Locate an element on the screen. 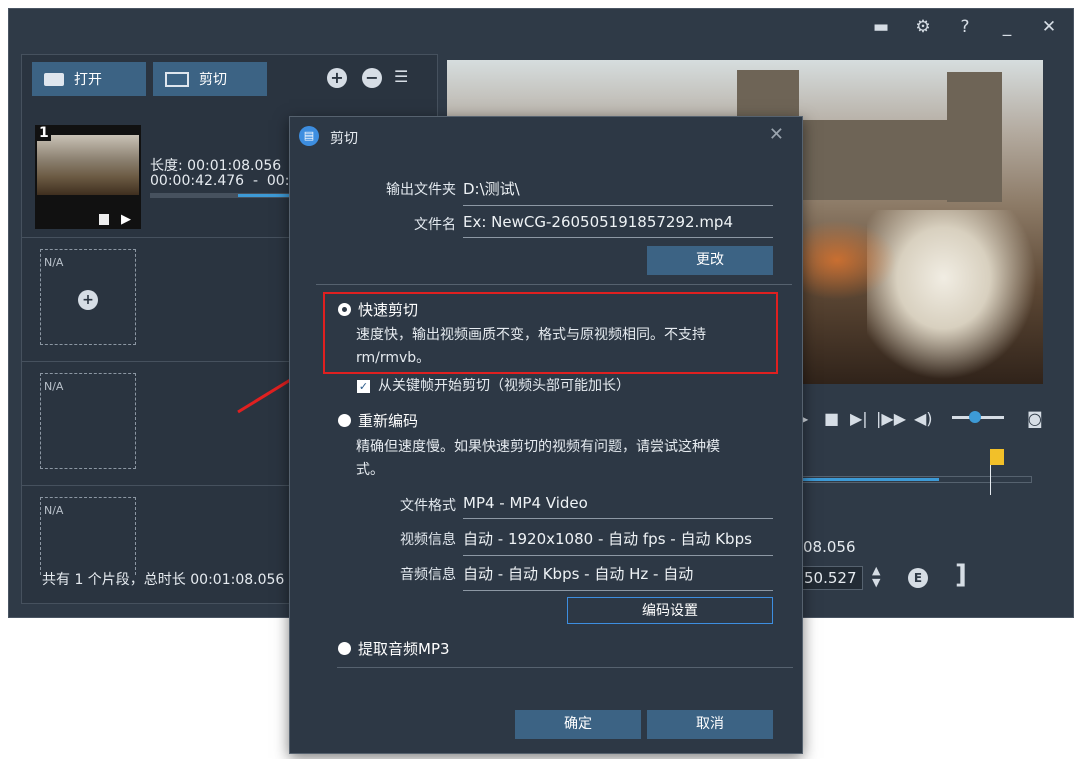 The height and width of the screenshot is (759, 1080). video-info-label: 视频信息 is located at coordinates (428, 540).